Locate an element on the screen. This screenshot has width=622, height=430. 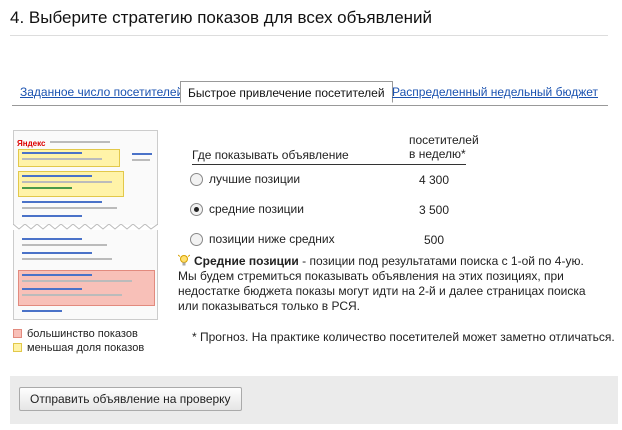
tab-weekly-budget: Распределенный недельный бюджет is located at coordinates (495, 92).